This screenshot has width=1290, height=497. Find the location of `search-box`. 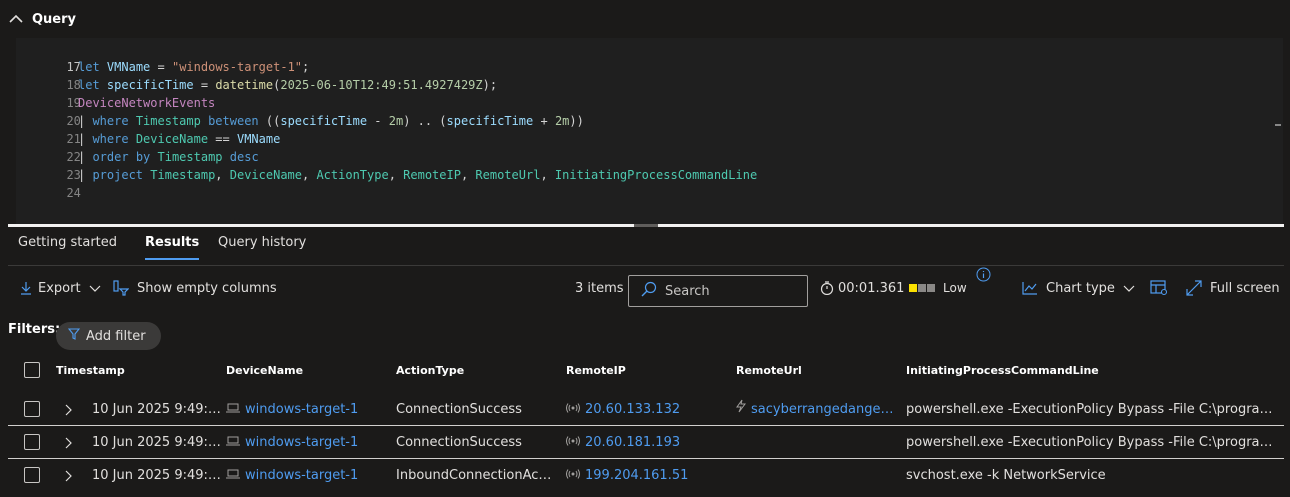

search-box is located at coordinates (718, 291).